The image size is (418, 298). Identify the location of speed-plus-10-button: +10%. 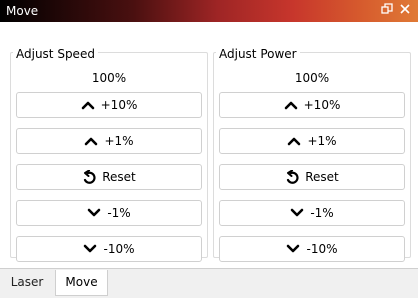
(109, 105).